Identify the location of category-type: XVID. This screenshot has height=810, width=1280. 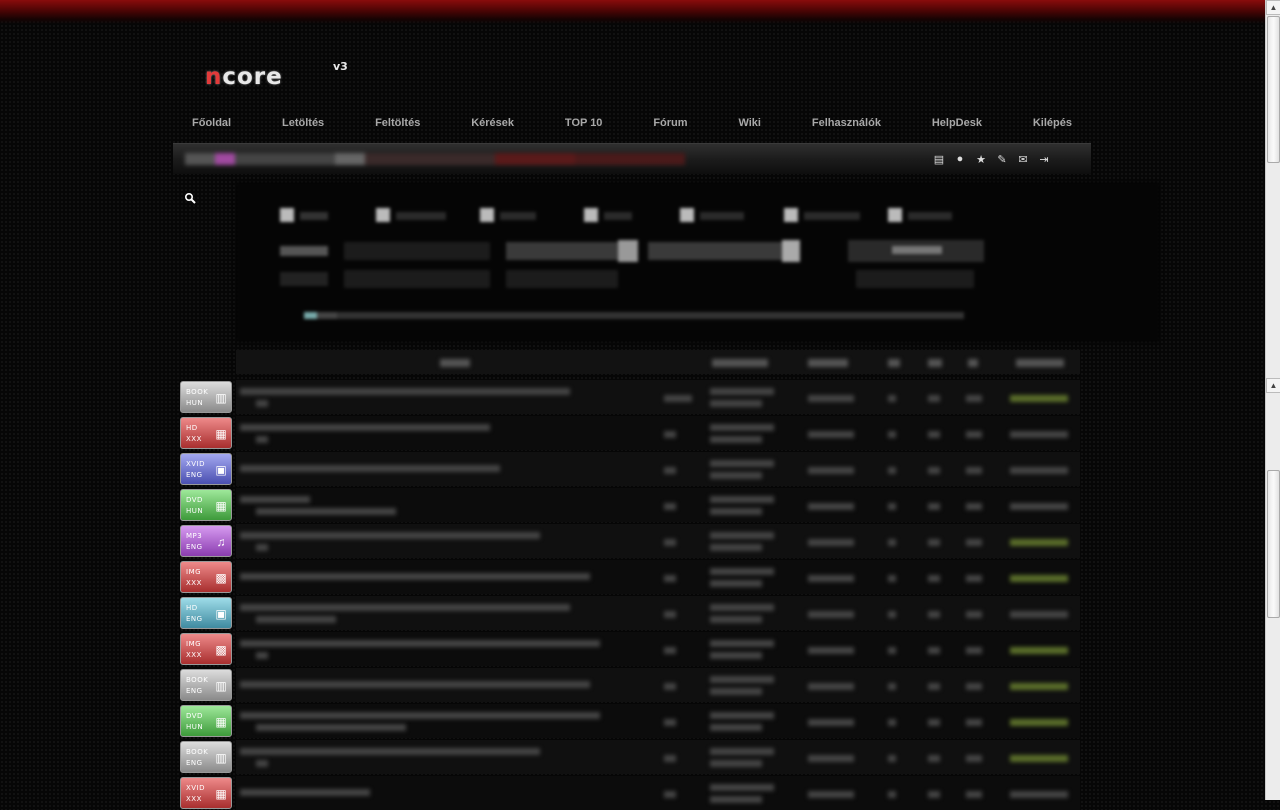
(196, 788).